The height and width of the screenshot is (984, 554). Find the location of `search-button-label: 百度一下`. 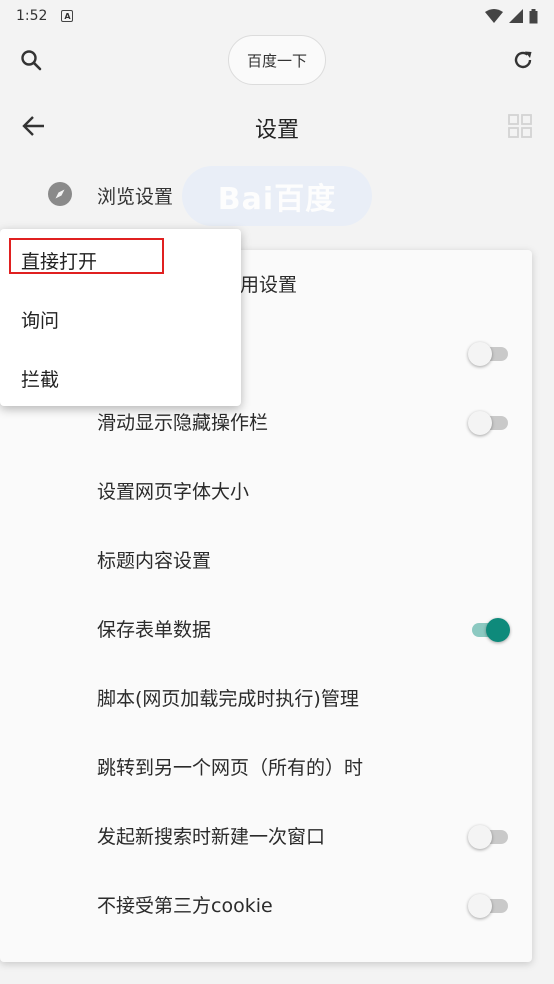

search-button-label: 百度一下 is located at coordinates (276, 60).